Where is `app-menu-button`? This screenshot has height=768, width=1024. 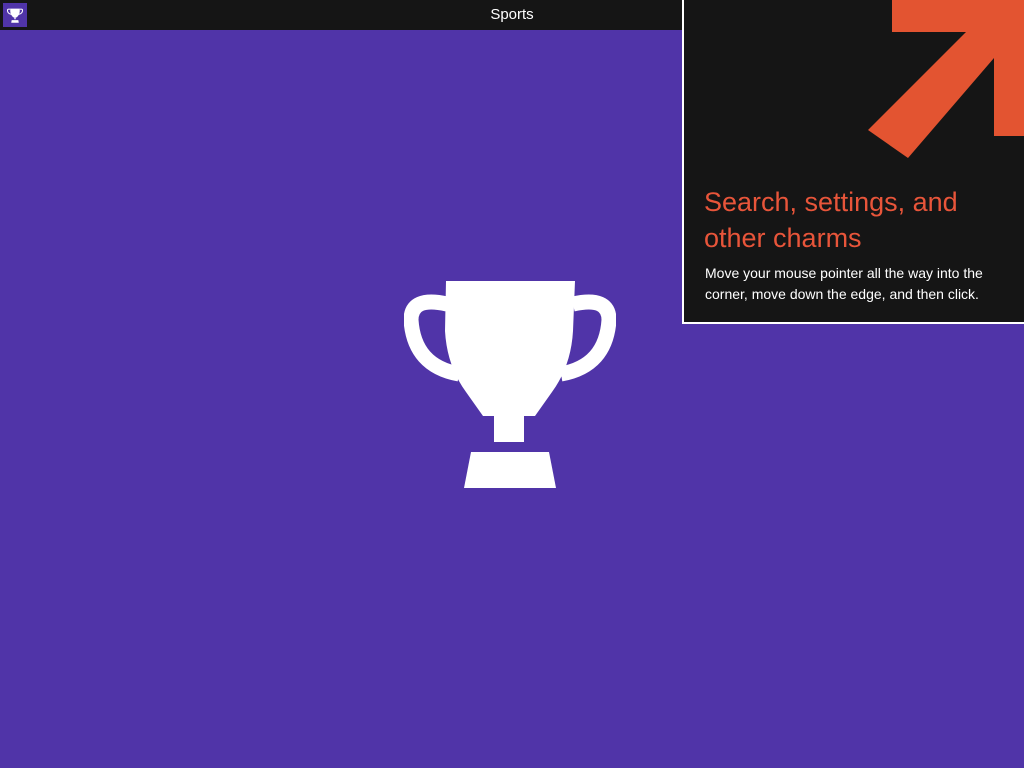 app-menu-button is located at coordinates (15, 15).